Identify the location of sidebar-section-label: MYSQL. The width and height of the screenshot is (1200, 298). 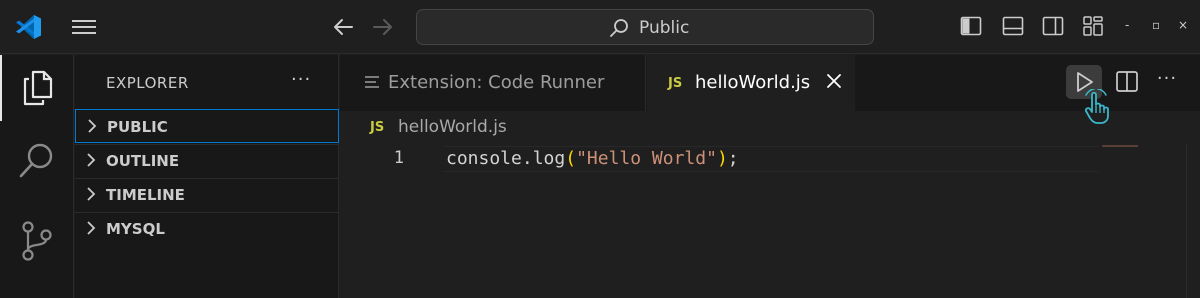
(135, 229).